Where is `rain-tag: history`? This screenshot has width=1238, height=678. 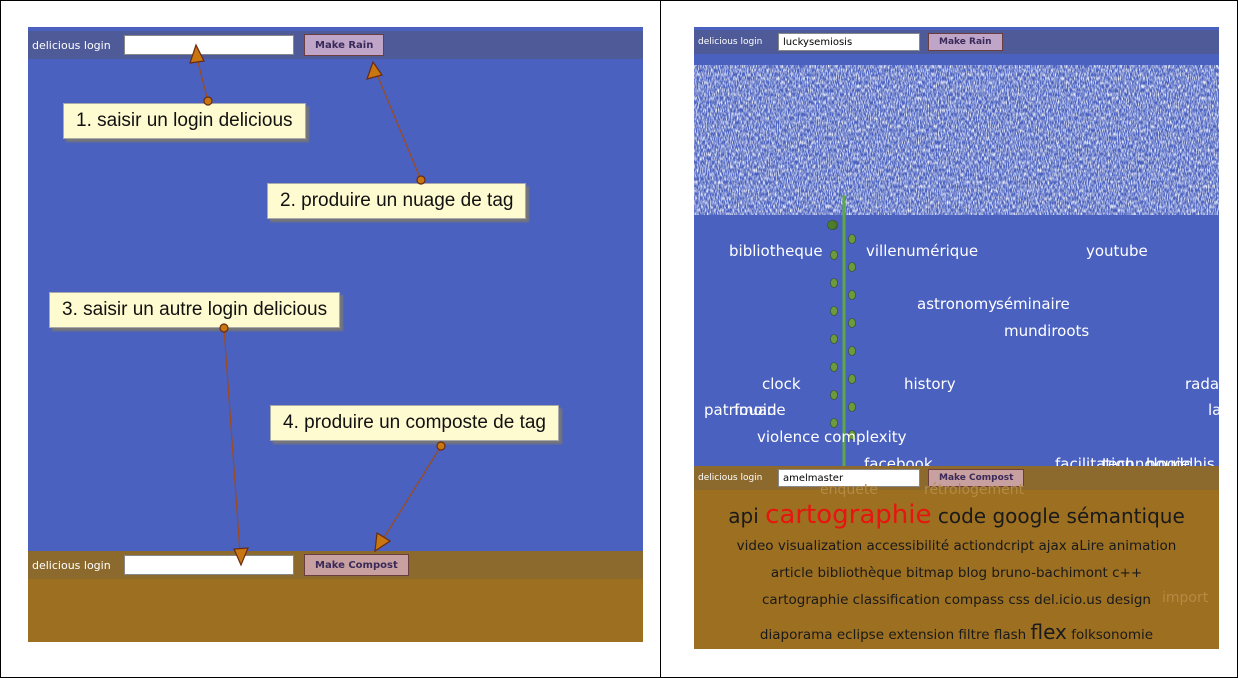
rain-tag: history is located at coordinates (930, 384).